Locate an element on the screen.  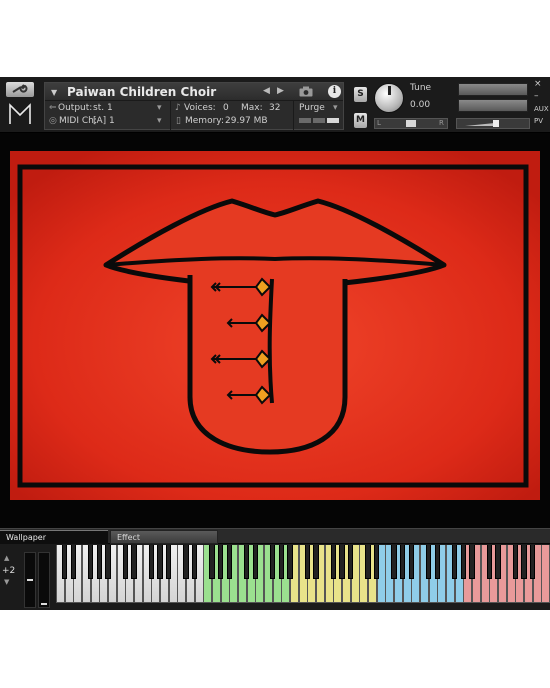
octave-value: +2 is located at coordinates (9, 571).